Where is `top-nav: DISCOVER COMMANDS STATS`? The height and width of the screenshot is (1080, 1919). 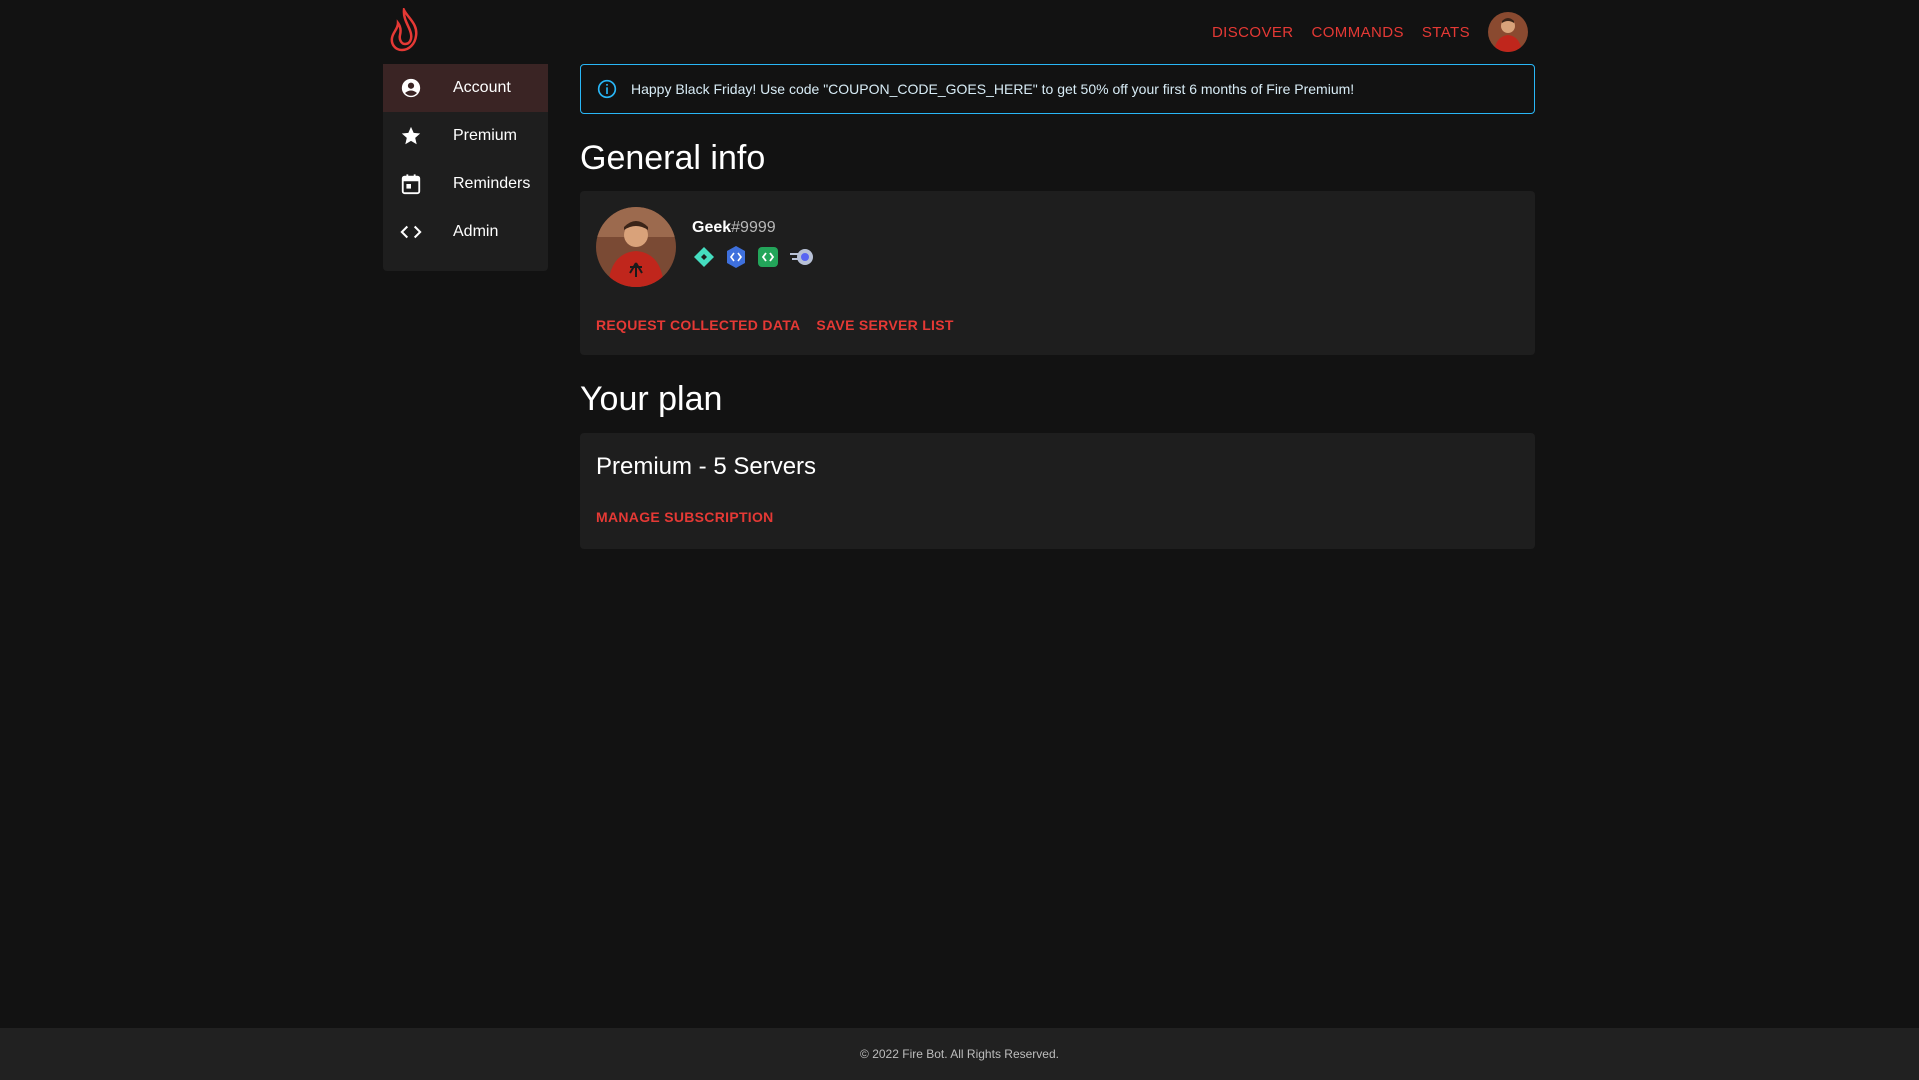
top-nav: DISCOVER COMMANDS STATS is located at coordinates (1361, 32).